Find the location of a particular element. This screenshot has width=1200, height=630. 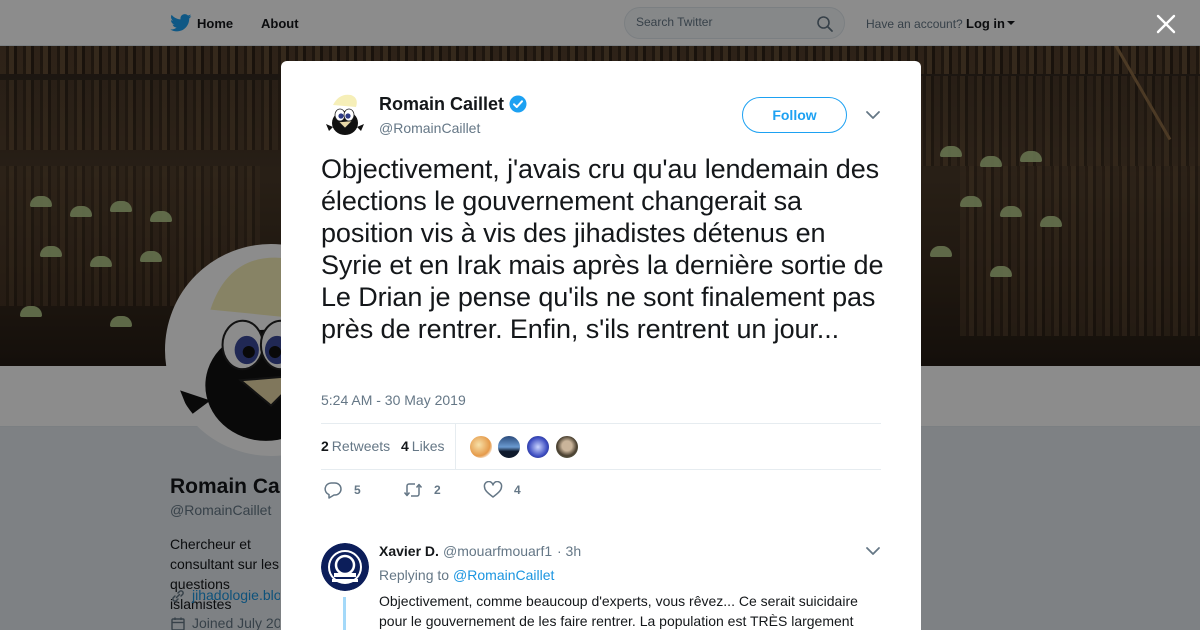

replying-to-link: @RomainCaillet is located at coordinates (503, 575).